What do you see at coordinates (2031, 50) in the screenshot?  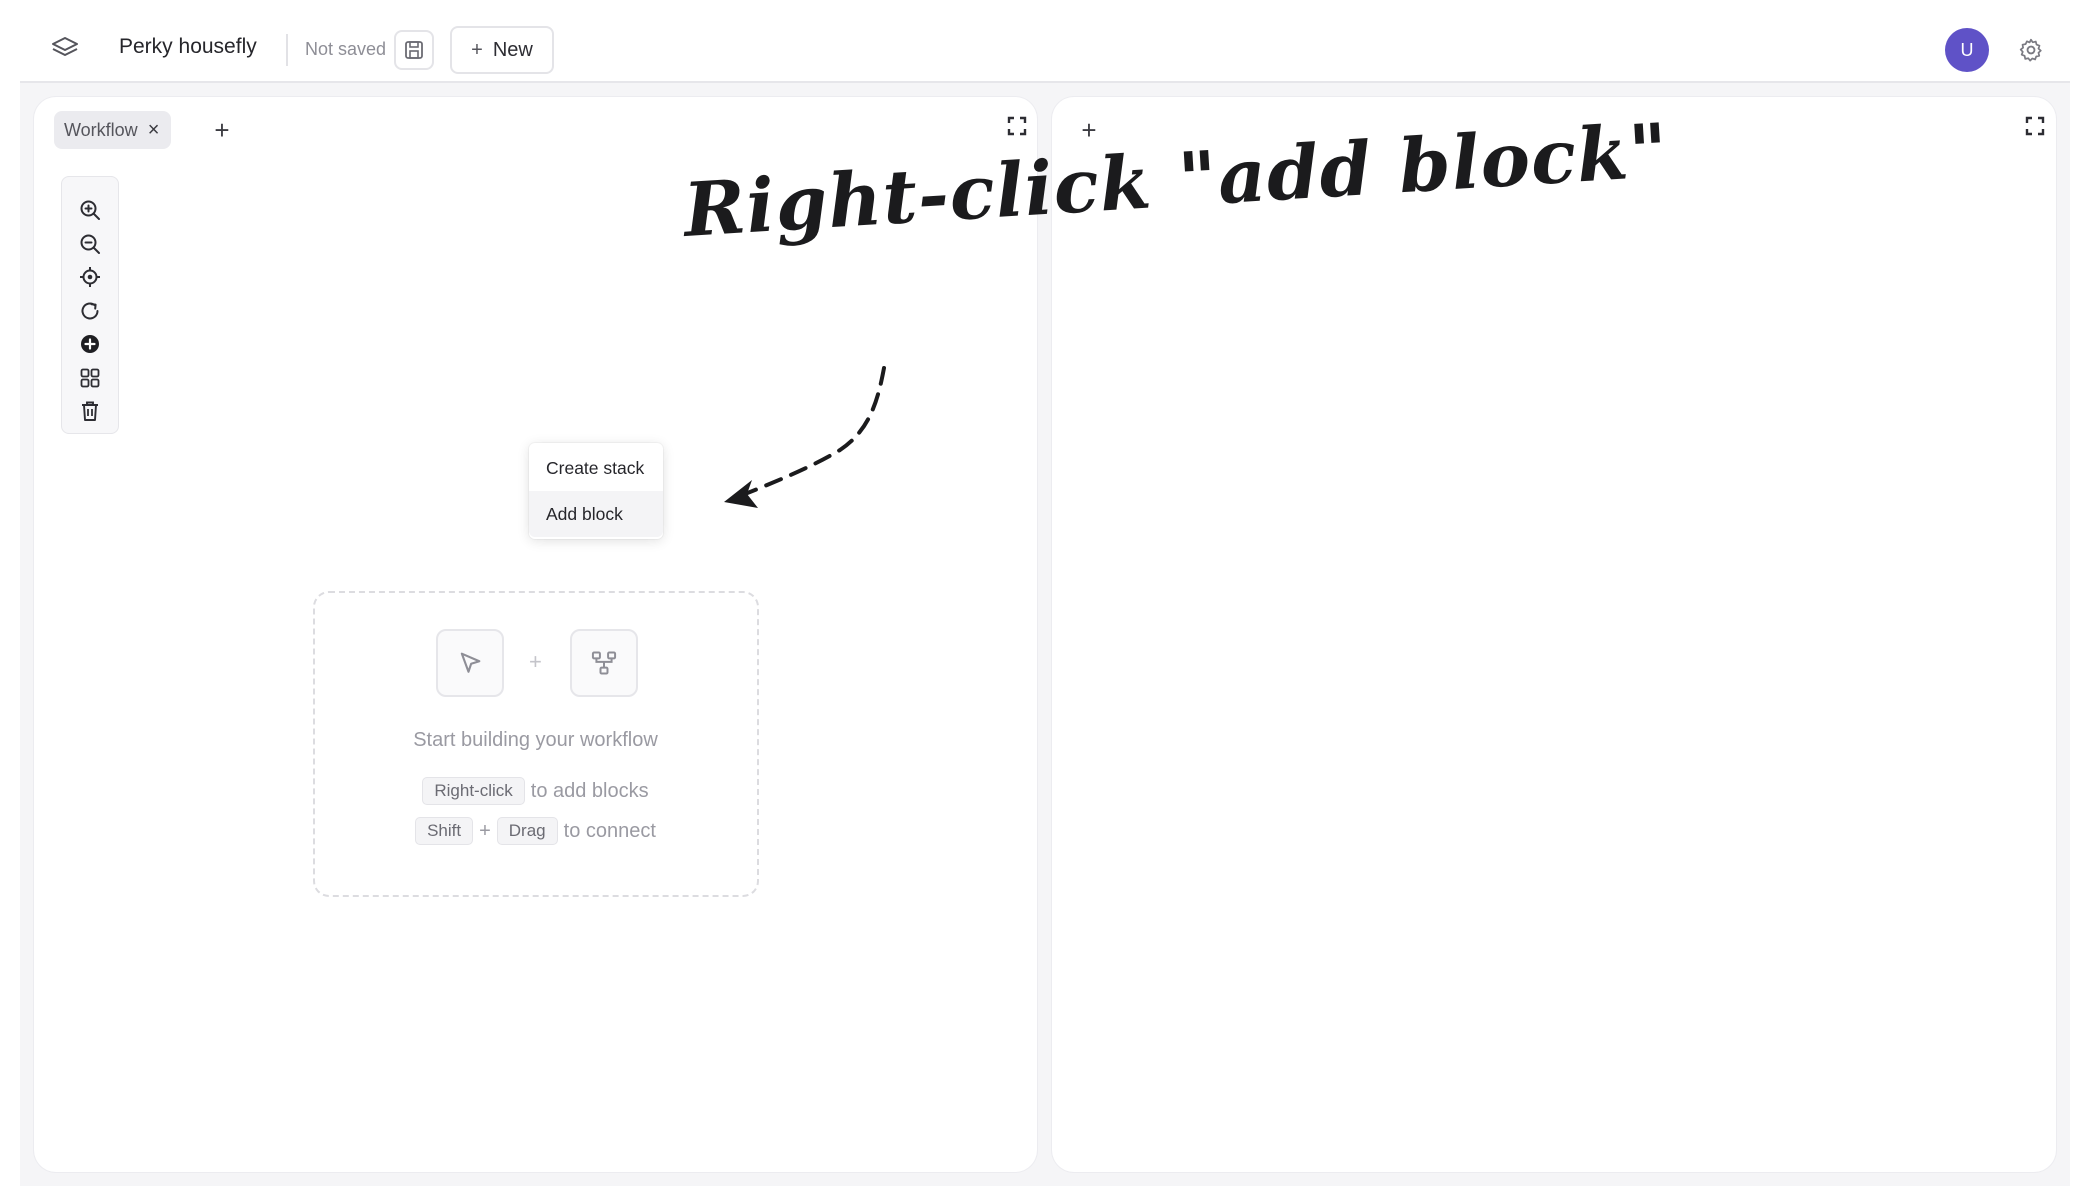 I see `gear-icon` at bounding box center [2031, 50].